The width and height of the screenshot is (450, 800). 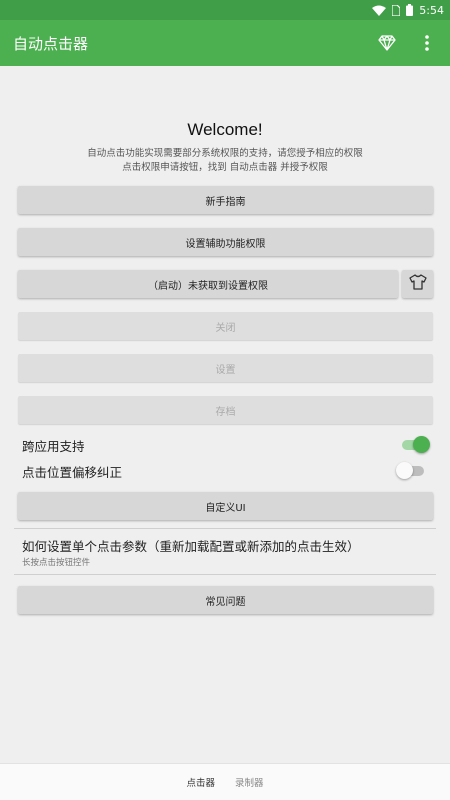 What do you see at coordinates (191, 545) in the screenshot?
I see `help-title: 如何设置单个点击参数（重新加载配置或新添加的点击生效）` at bounding box center [191, 545].